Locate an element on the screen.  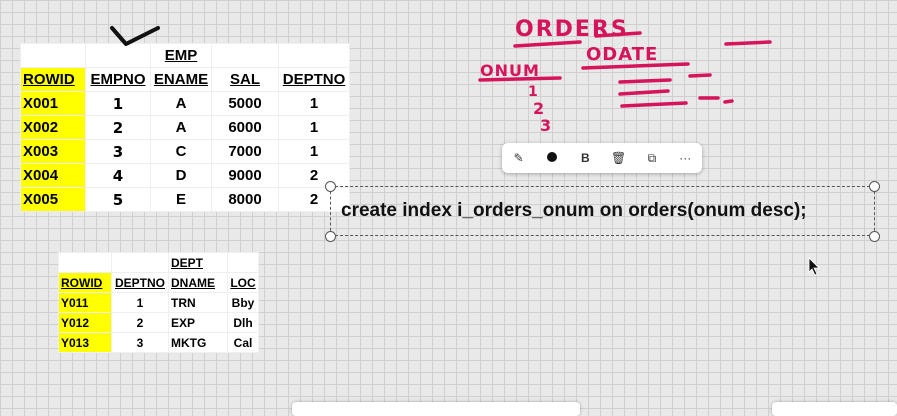
emp-deptno: 2 is located at coordinates (314, 175).